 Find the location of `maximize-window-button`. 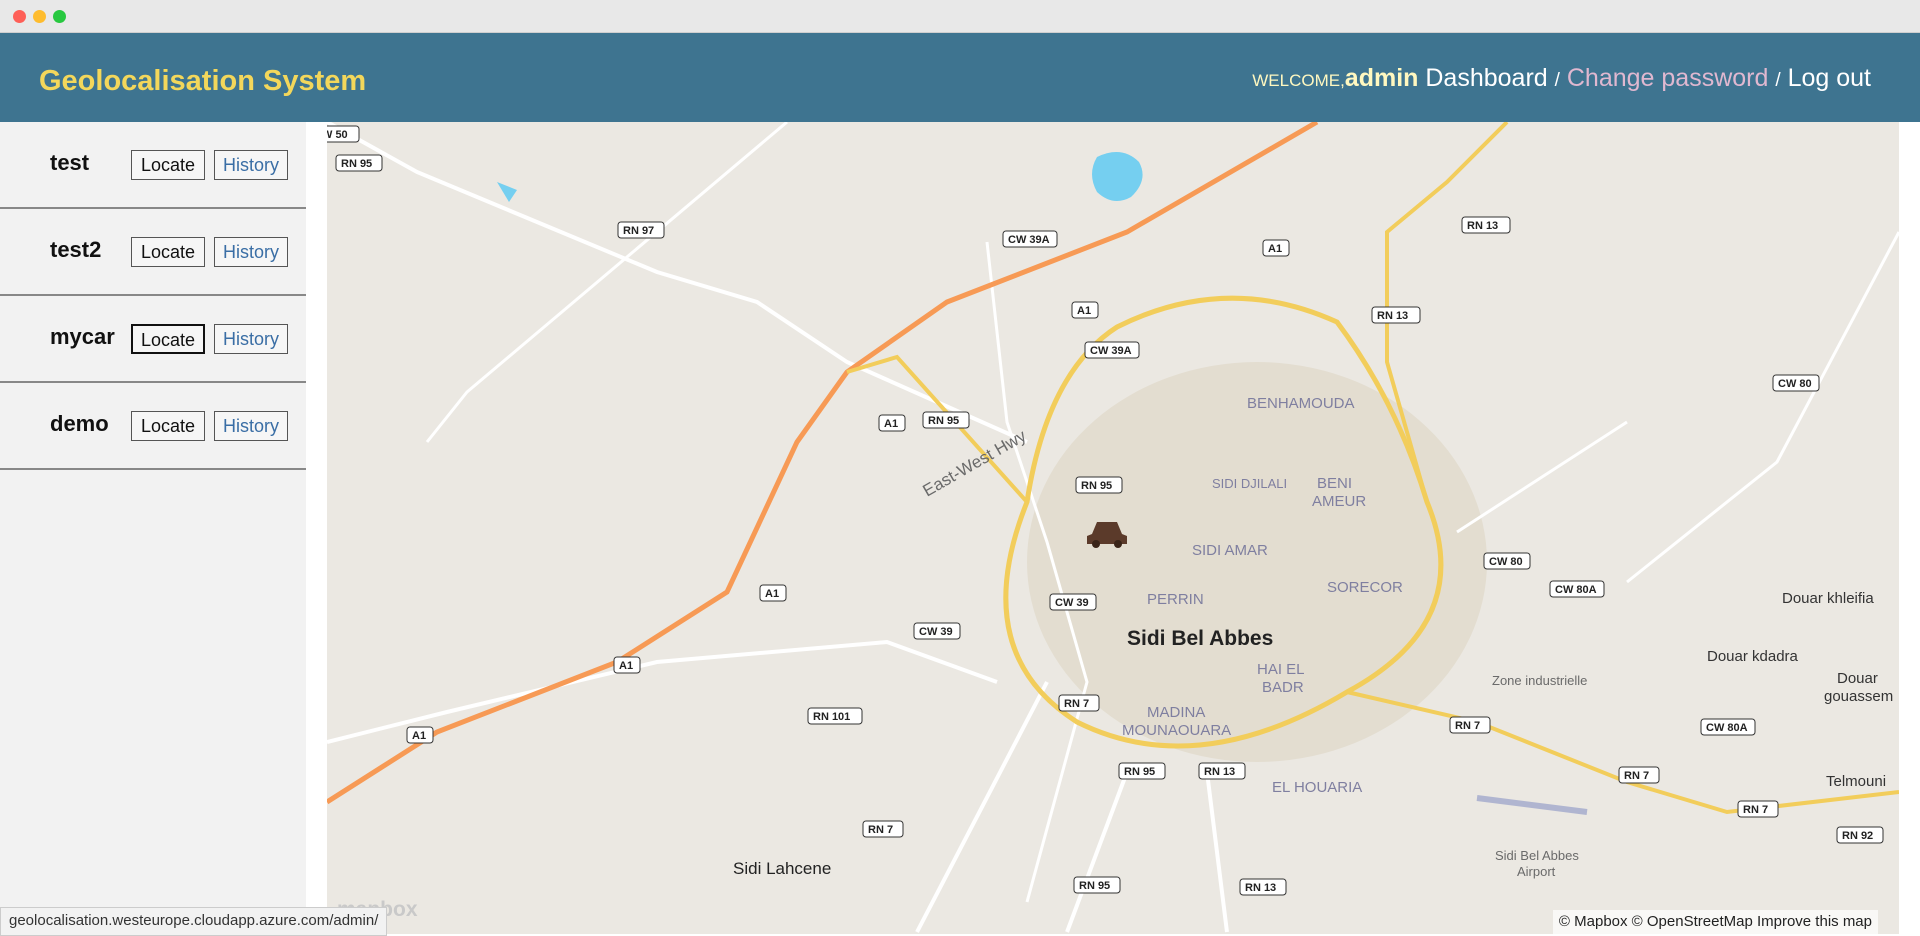

maximize-window-button is located at coordinates (59, 16).